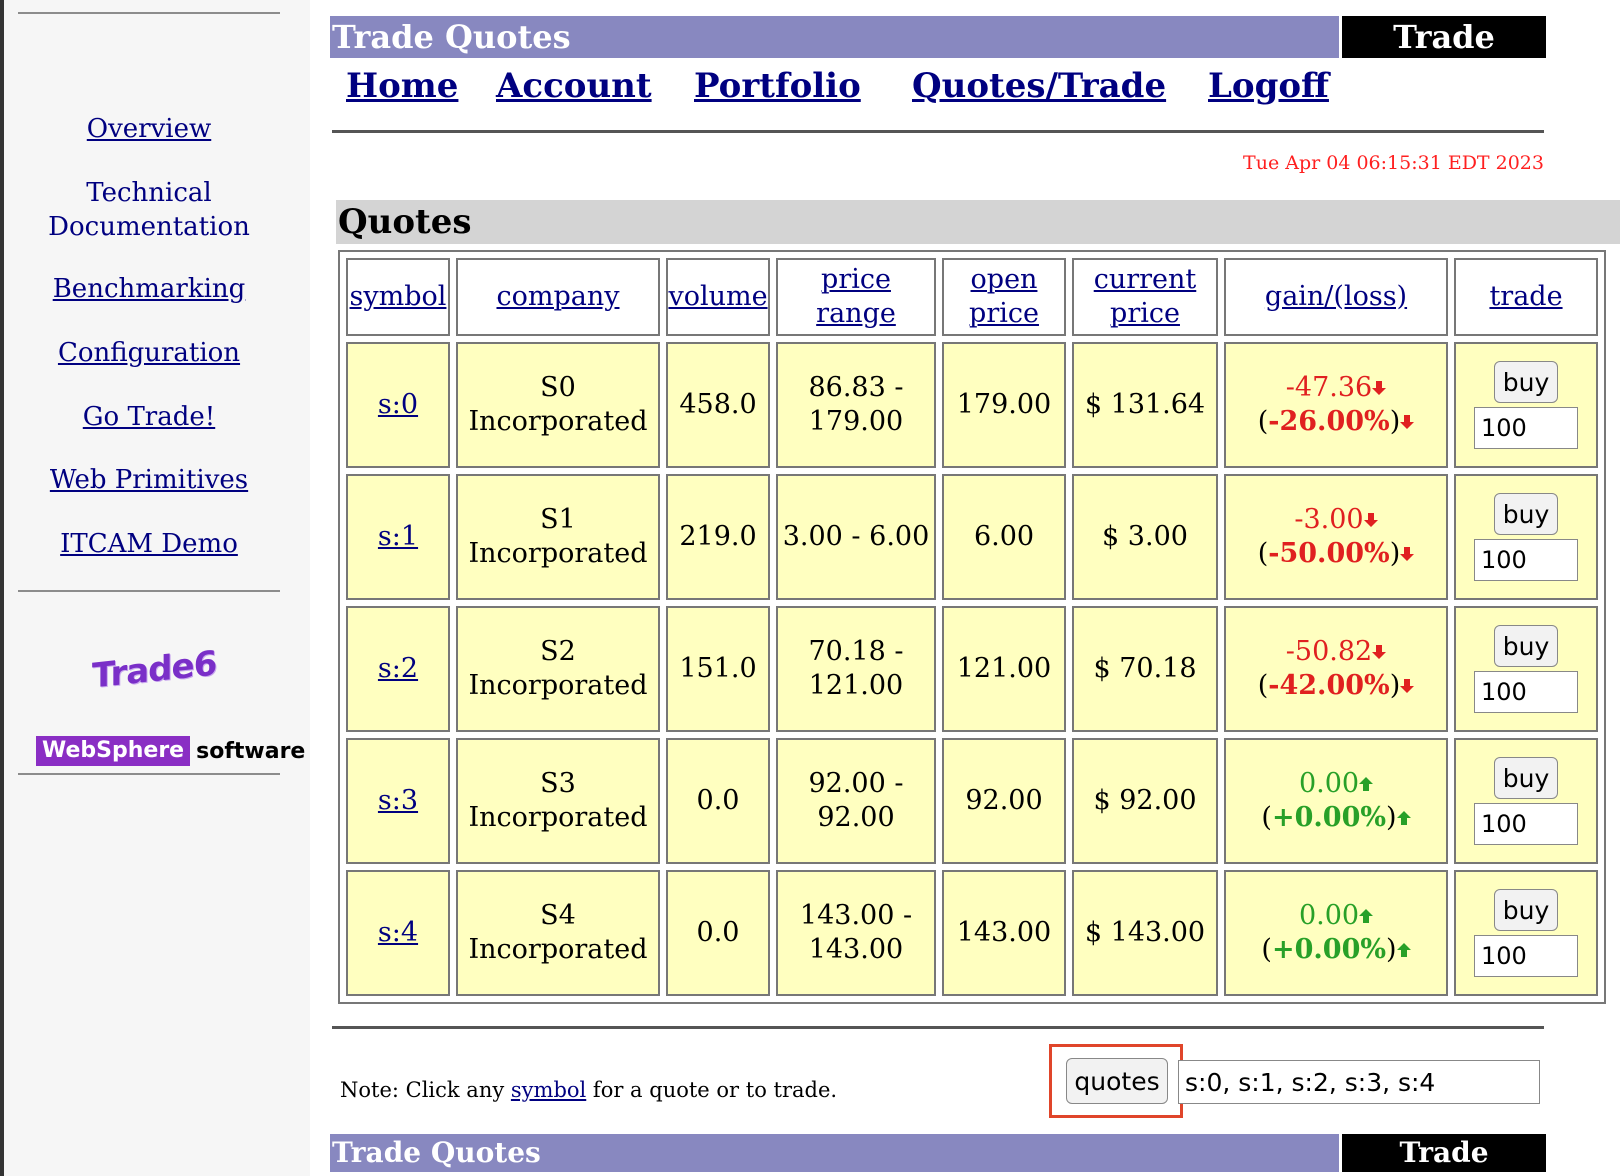  What do you see at coordinates (1145, 537) in the screenshot?
I see `cell-current-price: $ 3.00` at bounding box center [1145, 537].